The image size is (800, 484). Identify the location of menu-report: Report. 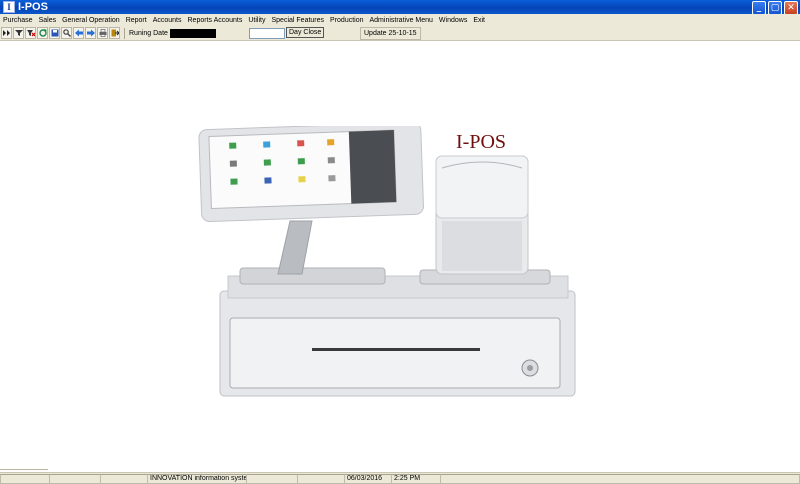
(136, 20).